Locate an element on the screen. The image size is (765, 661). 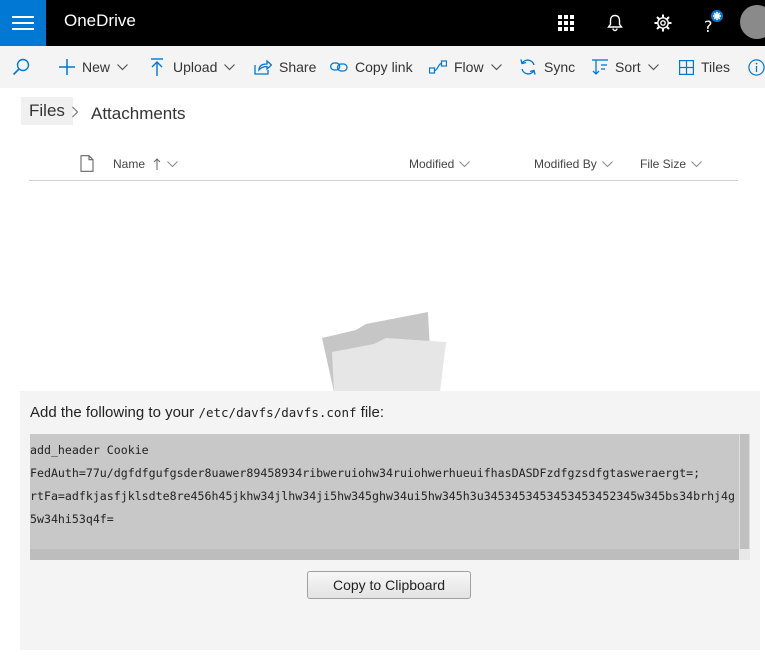
breadcrumb-files: Files is located at coordinates (47, 111).